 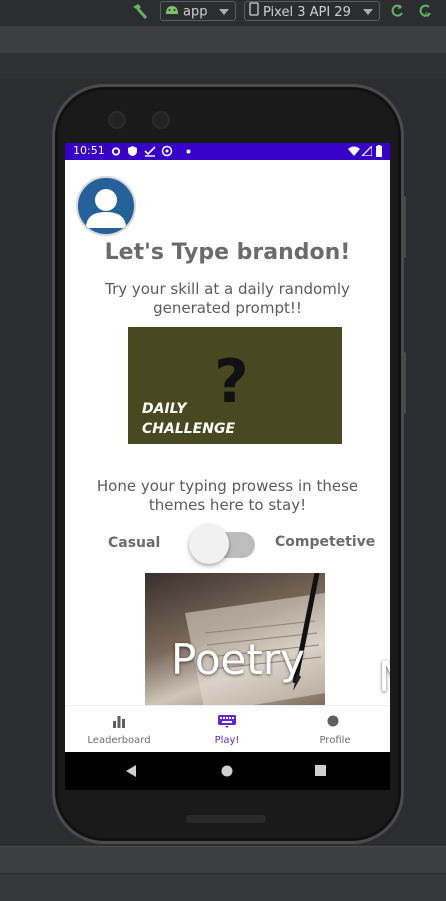 I want to click on build-hammer-icon, so click(x=140, y=12).